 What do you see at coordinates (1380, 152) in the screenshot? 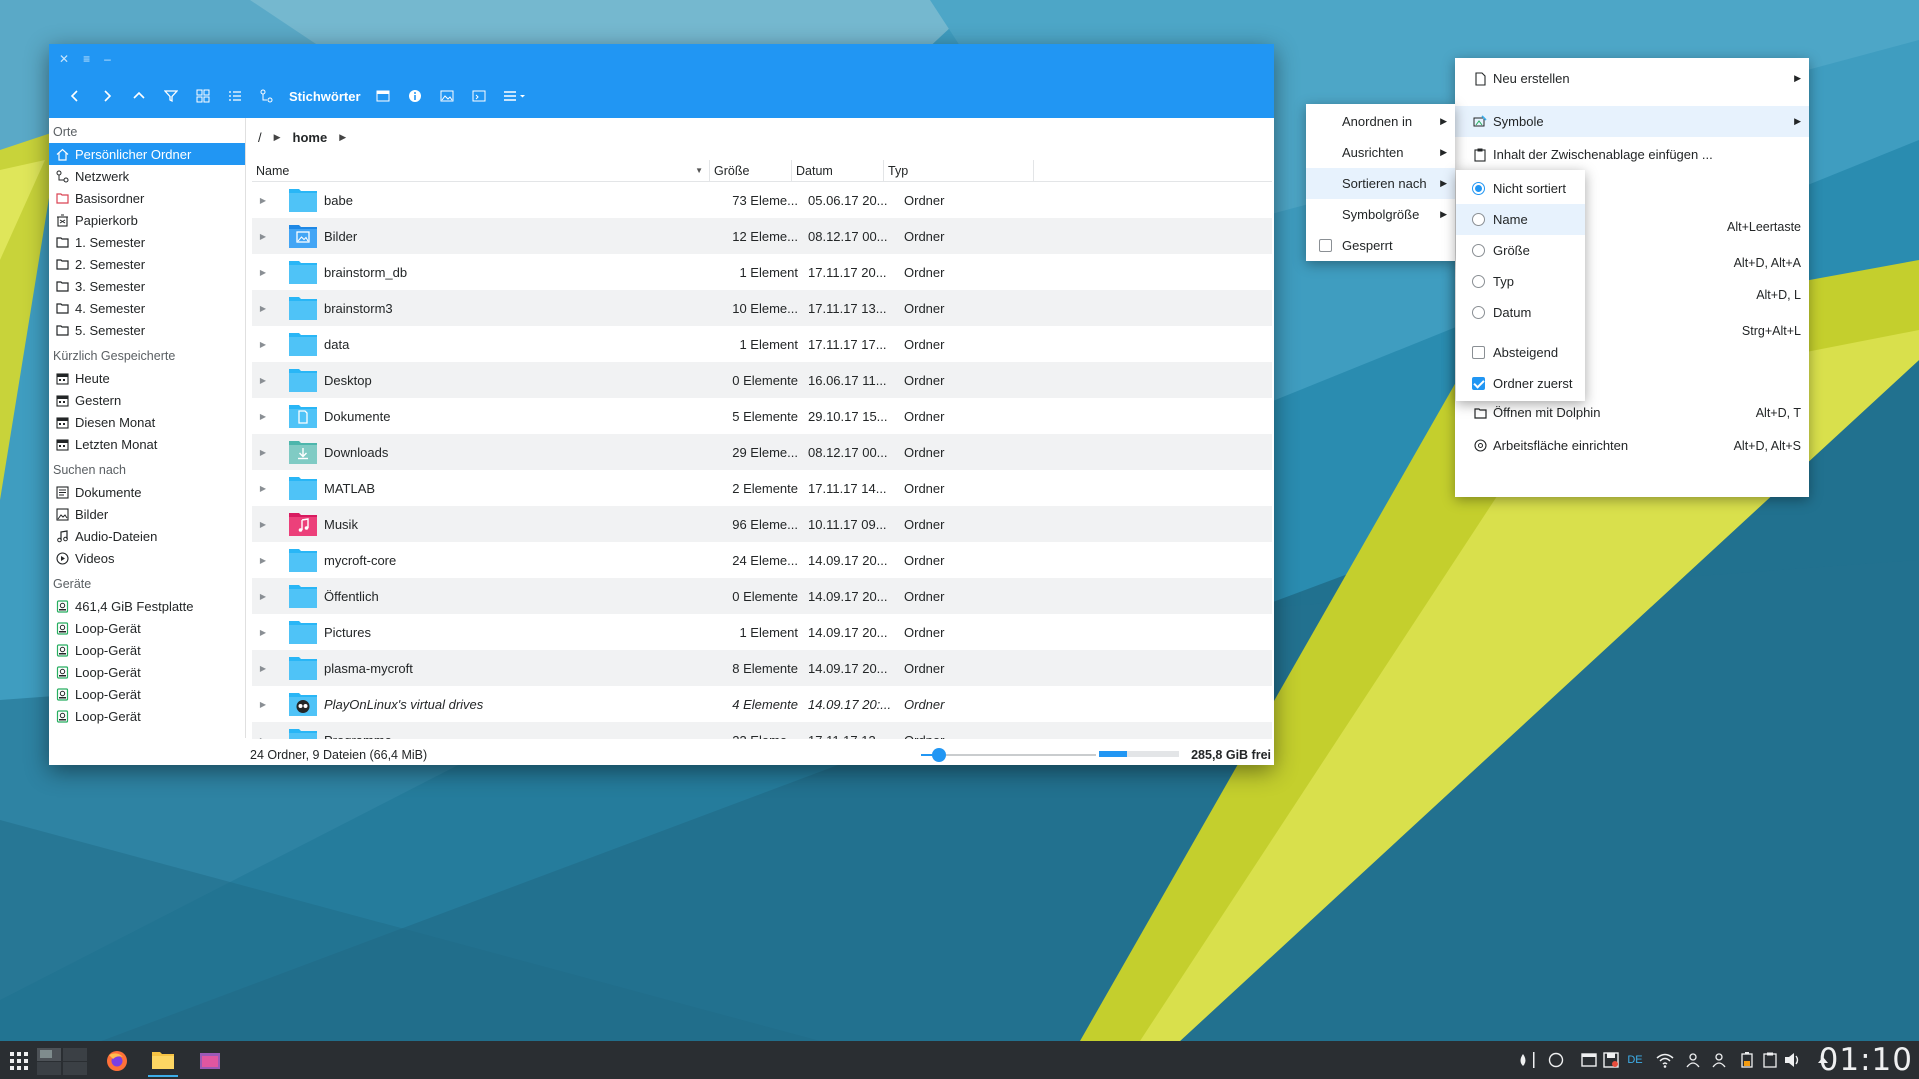
I see `symbols-menu-item: Ausrichten ▶` at bounding box center [1380, 152].